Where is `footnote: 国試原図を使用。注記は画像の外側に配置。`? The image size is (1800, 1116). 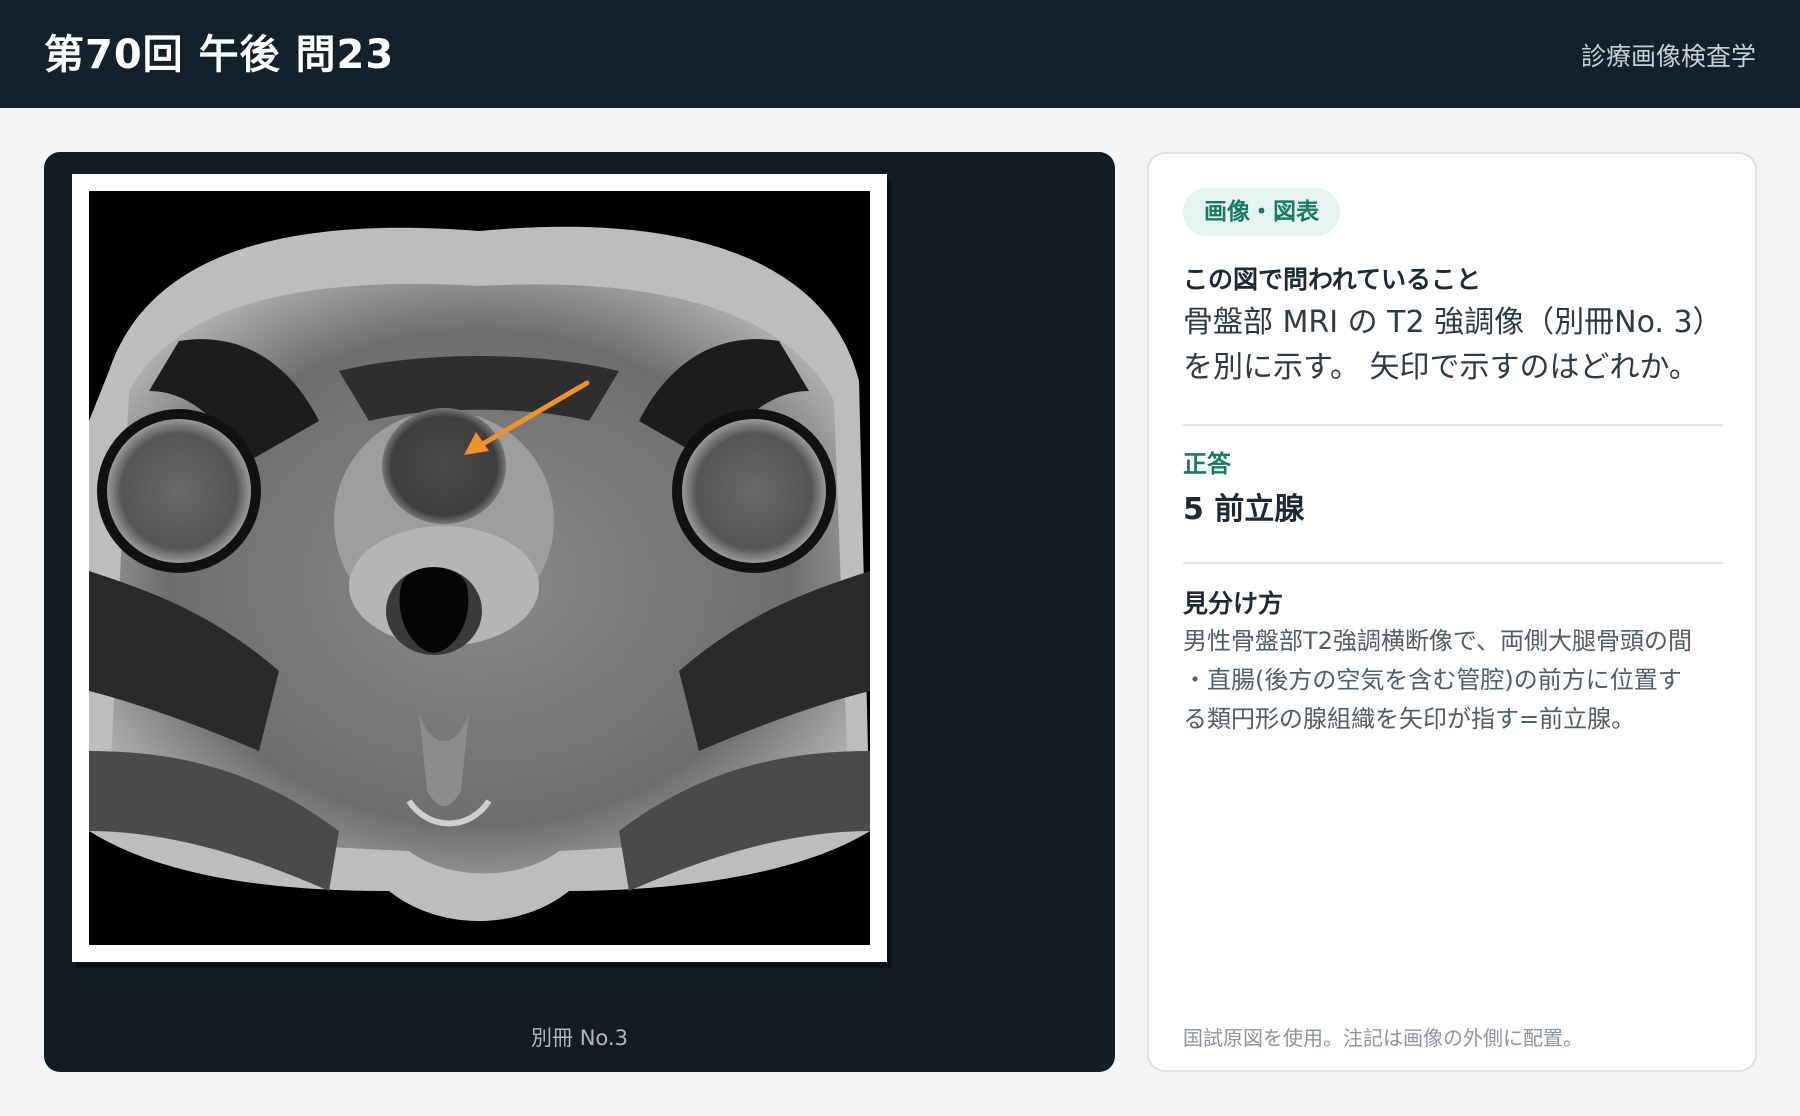
footnote: 国試原図を使用。注記は画像の外側に配置。 is located at coordinates (1383, 1038).